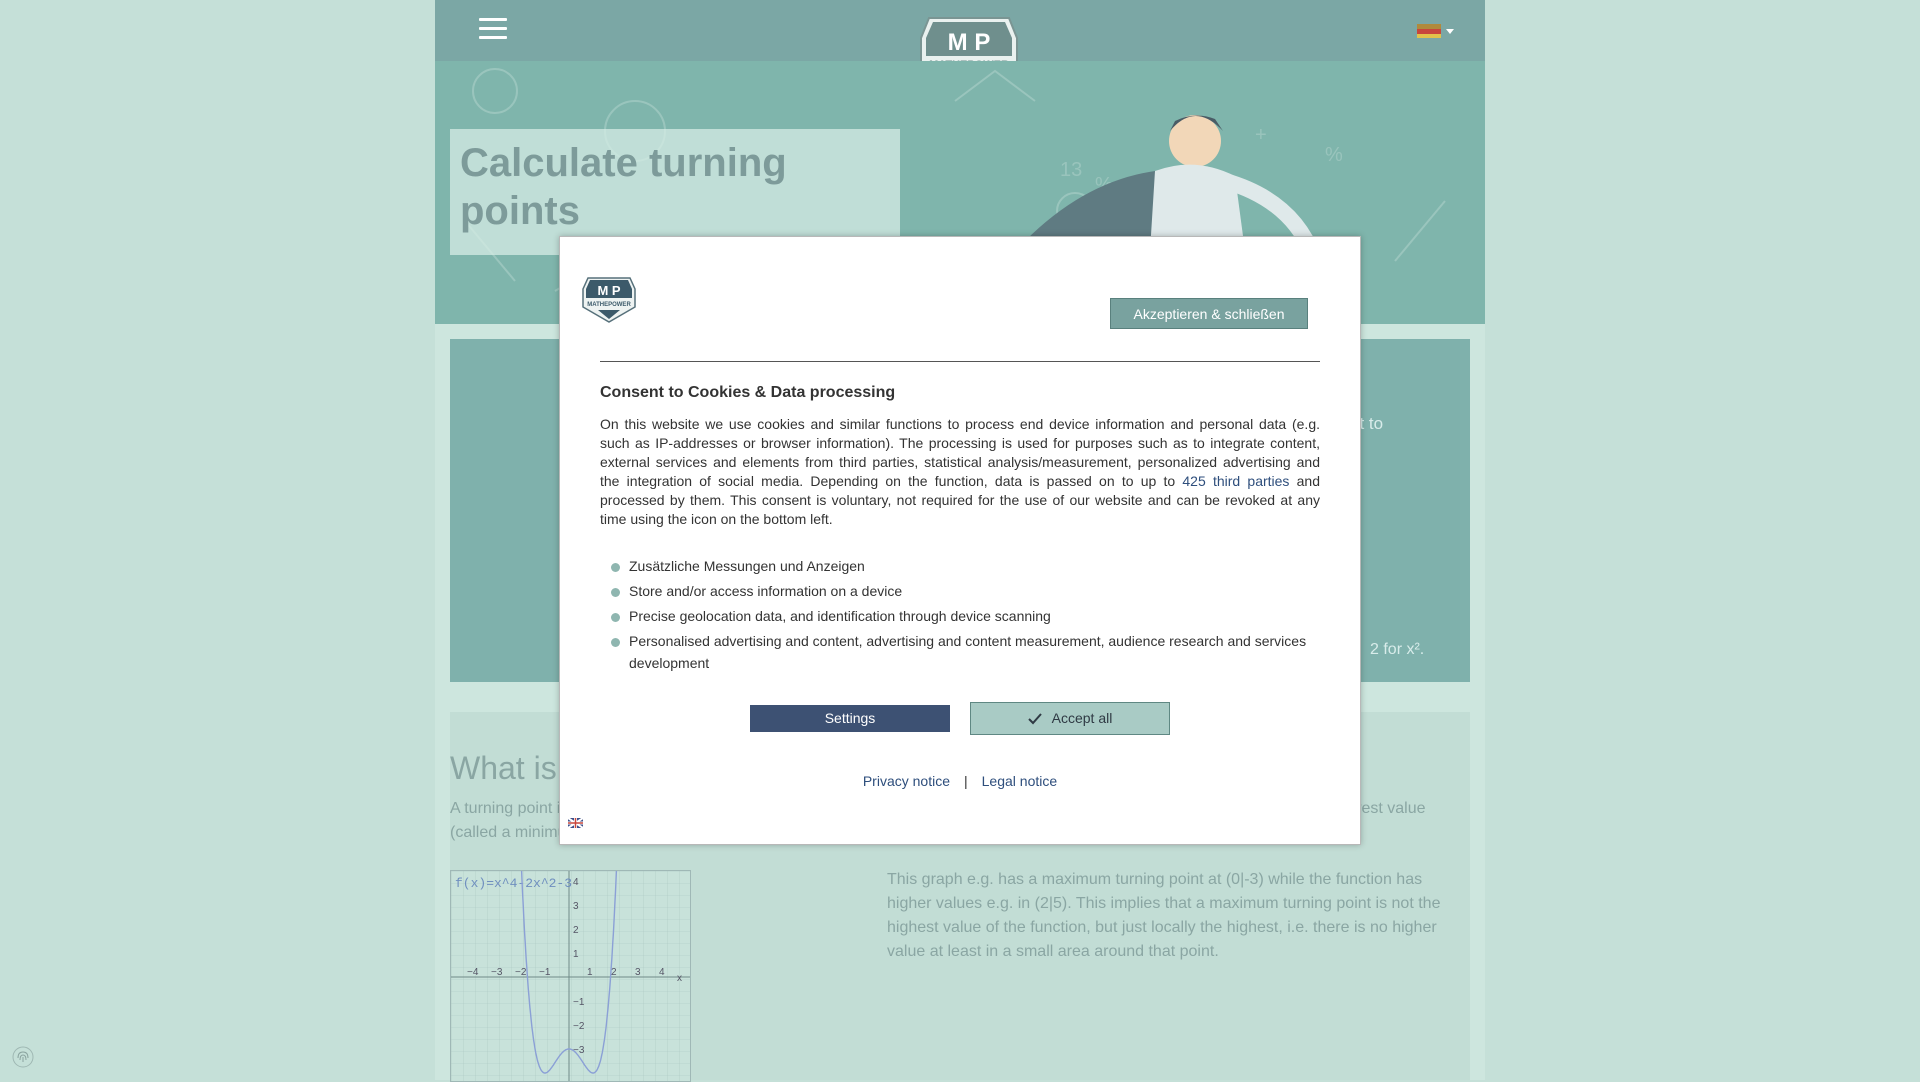 This screenshot has width=1920, height=1082. Describe the element at coordinates (576, 906) in the screenshot. I see `graph-y-tick-label: 3` at that location.